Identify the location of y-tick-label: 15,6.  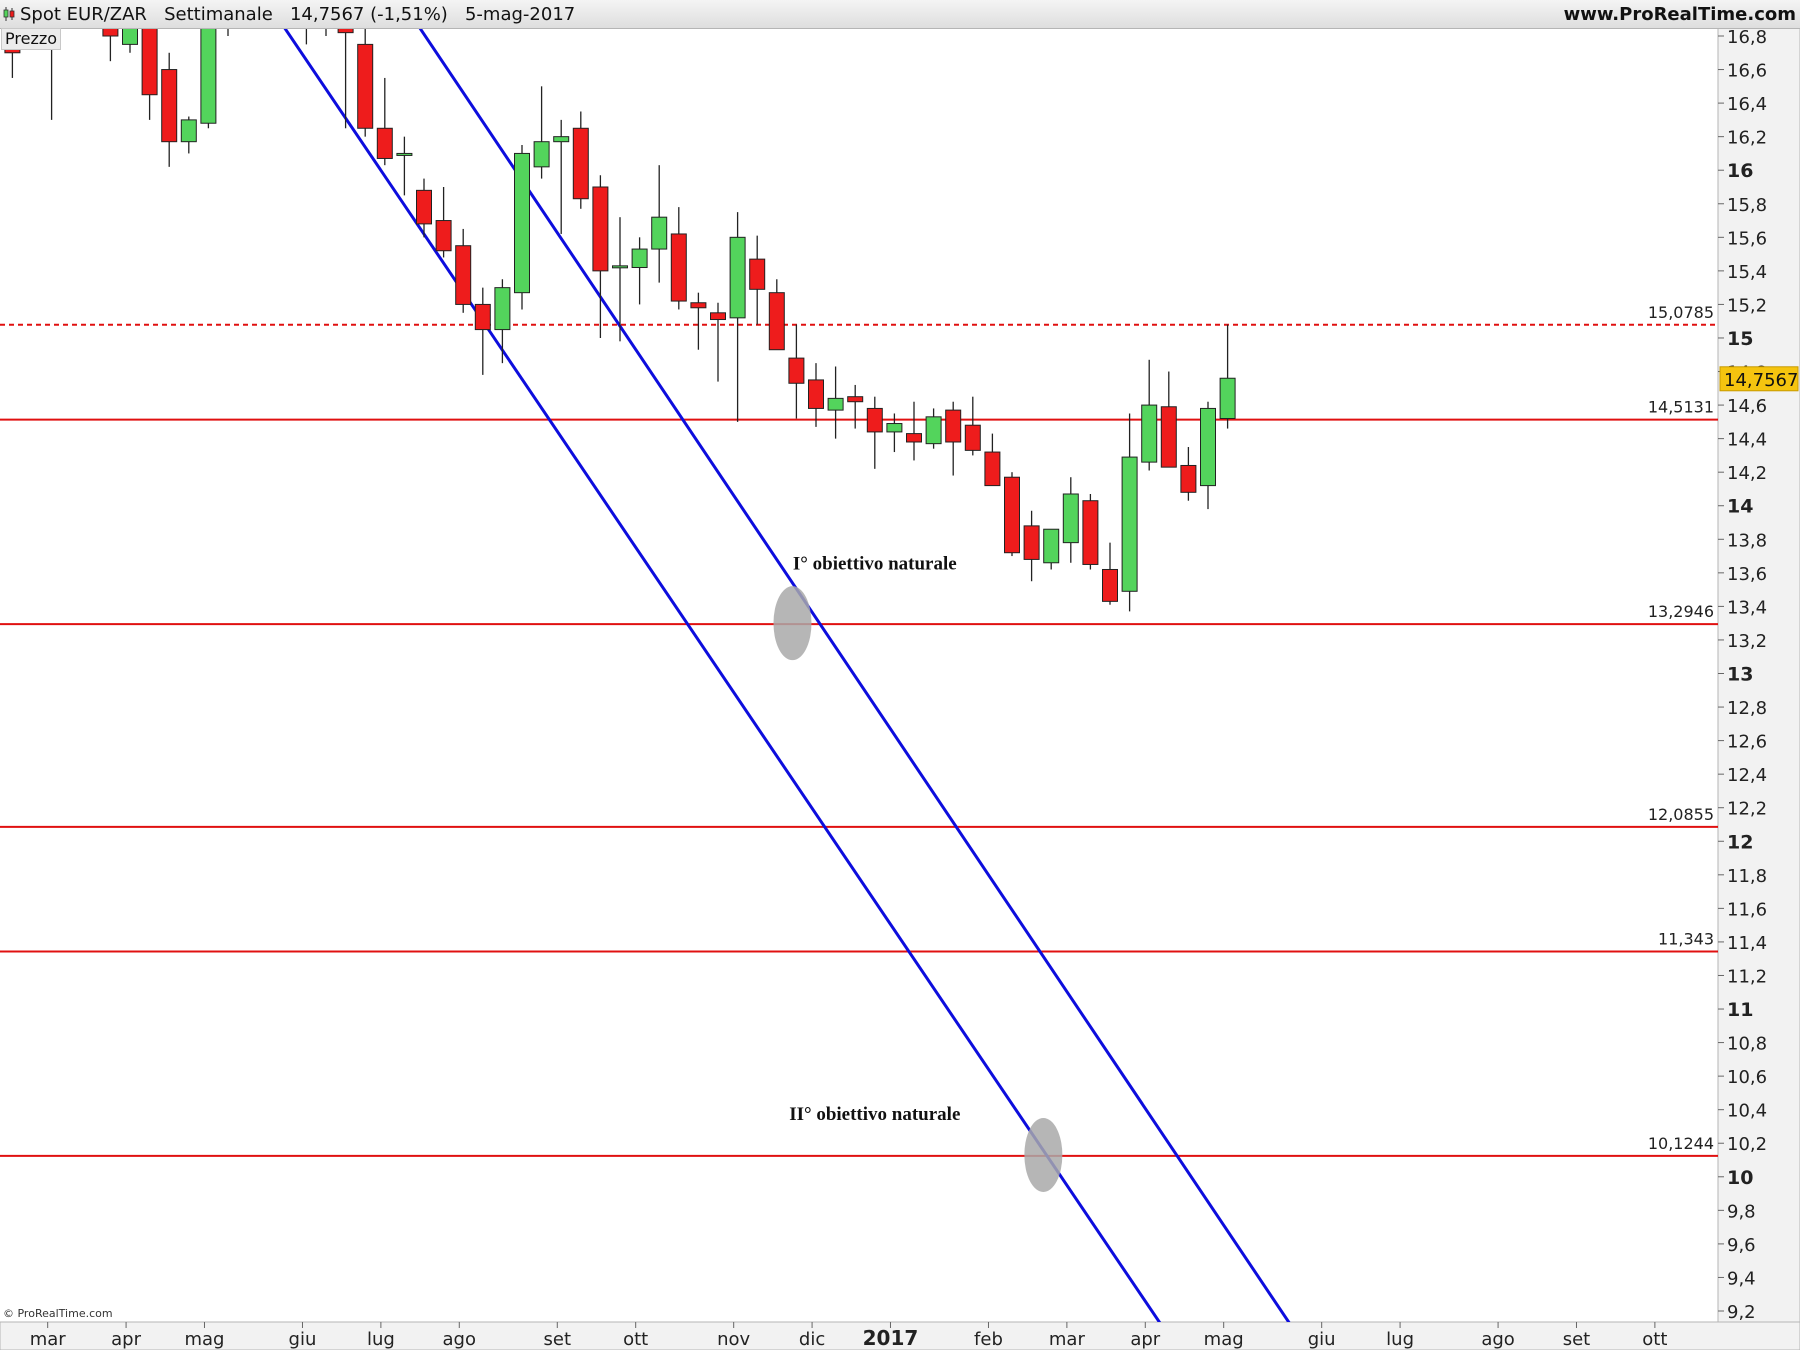
(1747, 238).